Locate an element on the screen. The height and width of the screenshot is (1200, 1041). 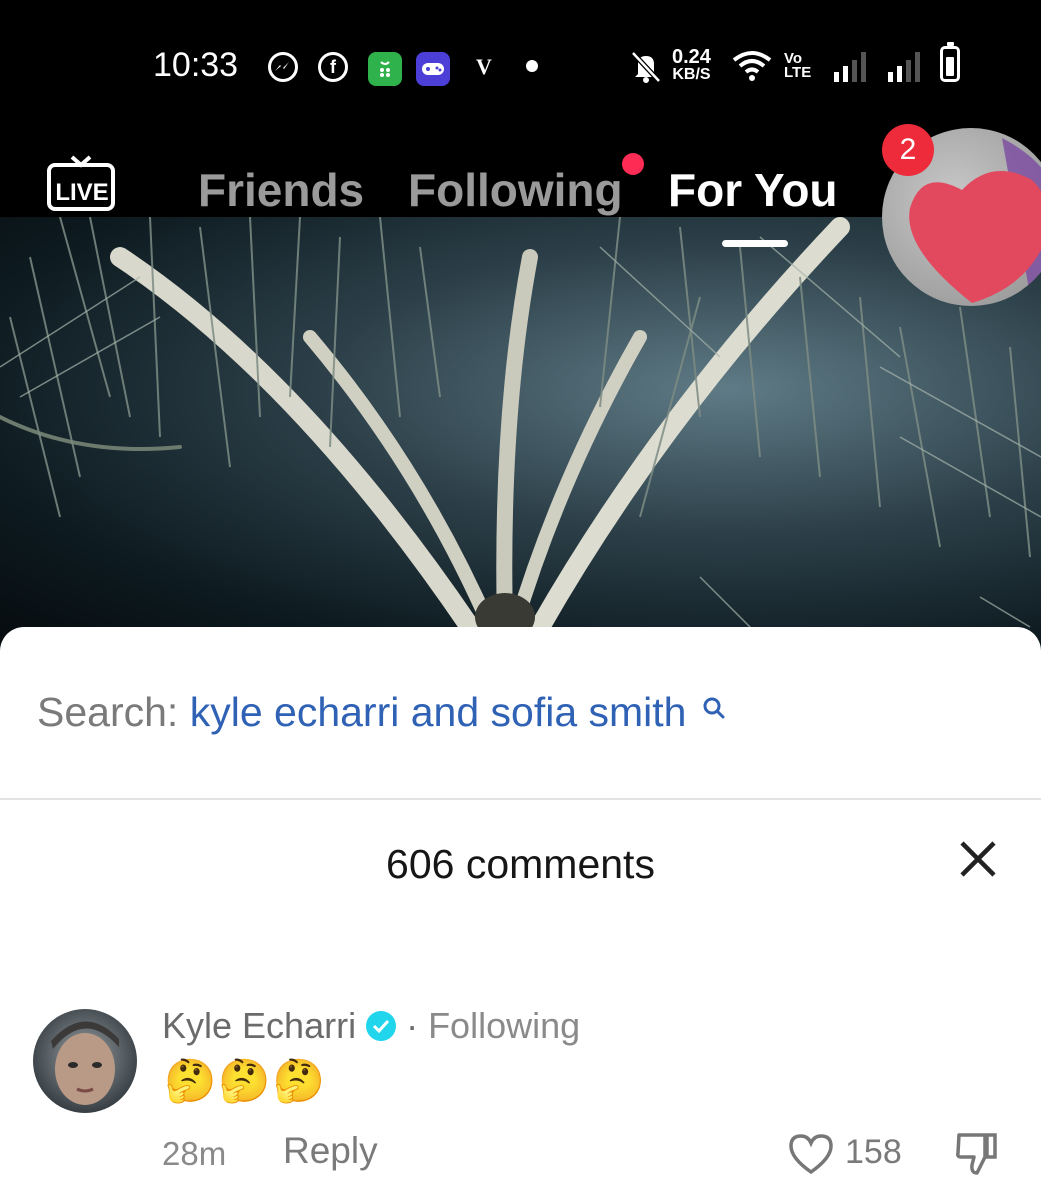
search-prefix: Search: is located at coordinates (108, 712).